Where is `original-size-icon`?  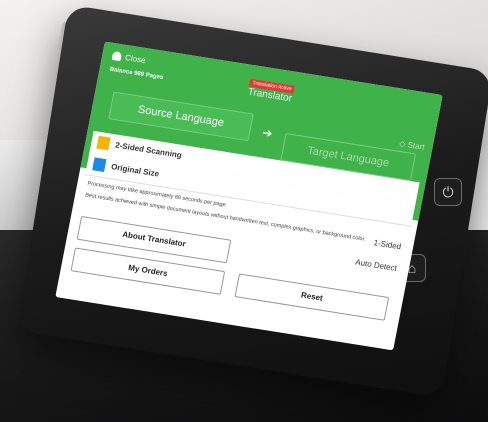 original-size-icon is located at coordinates (99, 165).